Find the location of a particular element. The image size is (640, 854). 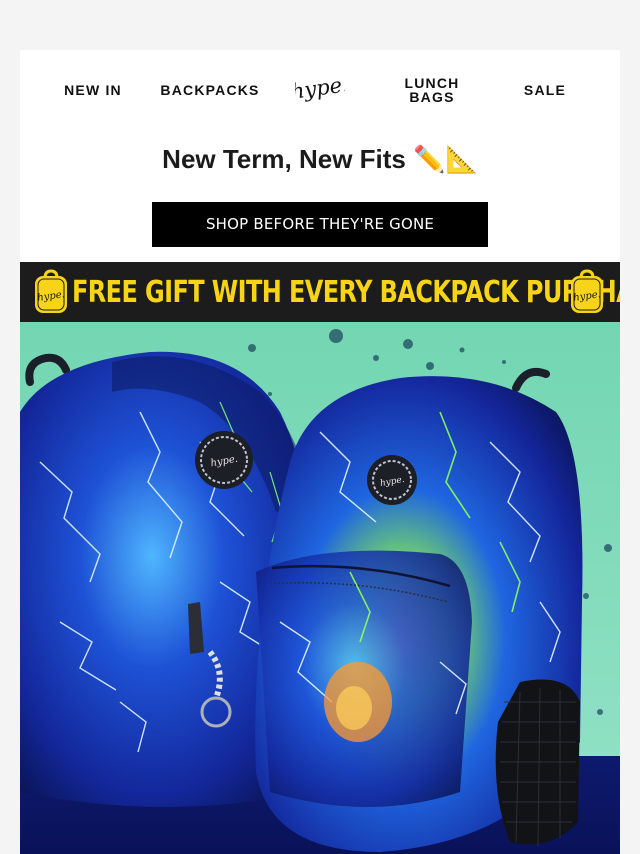

promo-text: FREE GIFT WITH EVERY BACKPACK PURCHASE! is located at coordinates (346, 292).